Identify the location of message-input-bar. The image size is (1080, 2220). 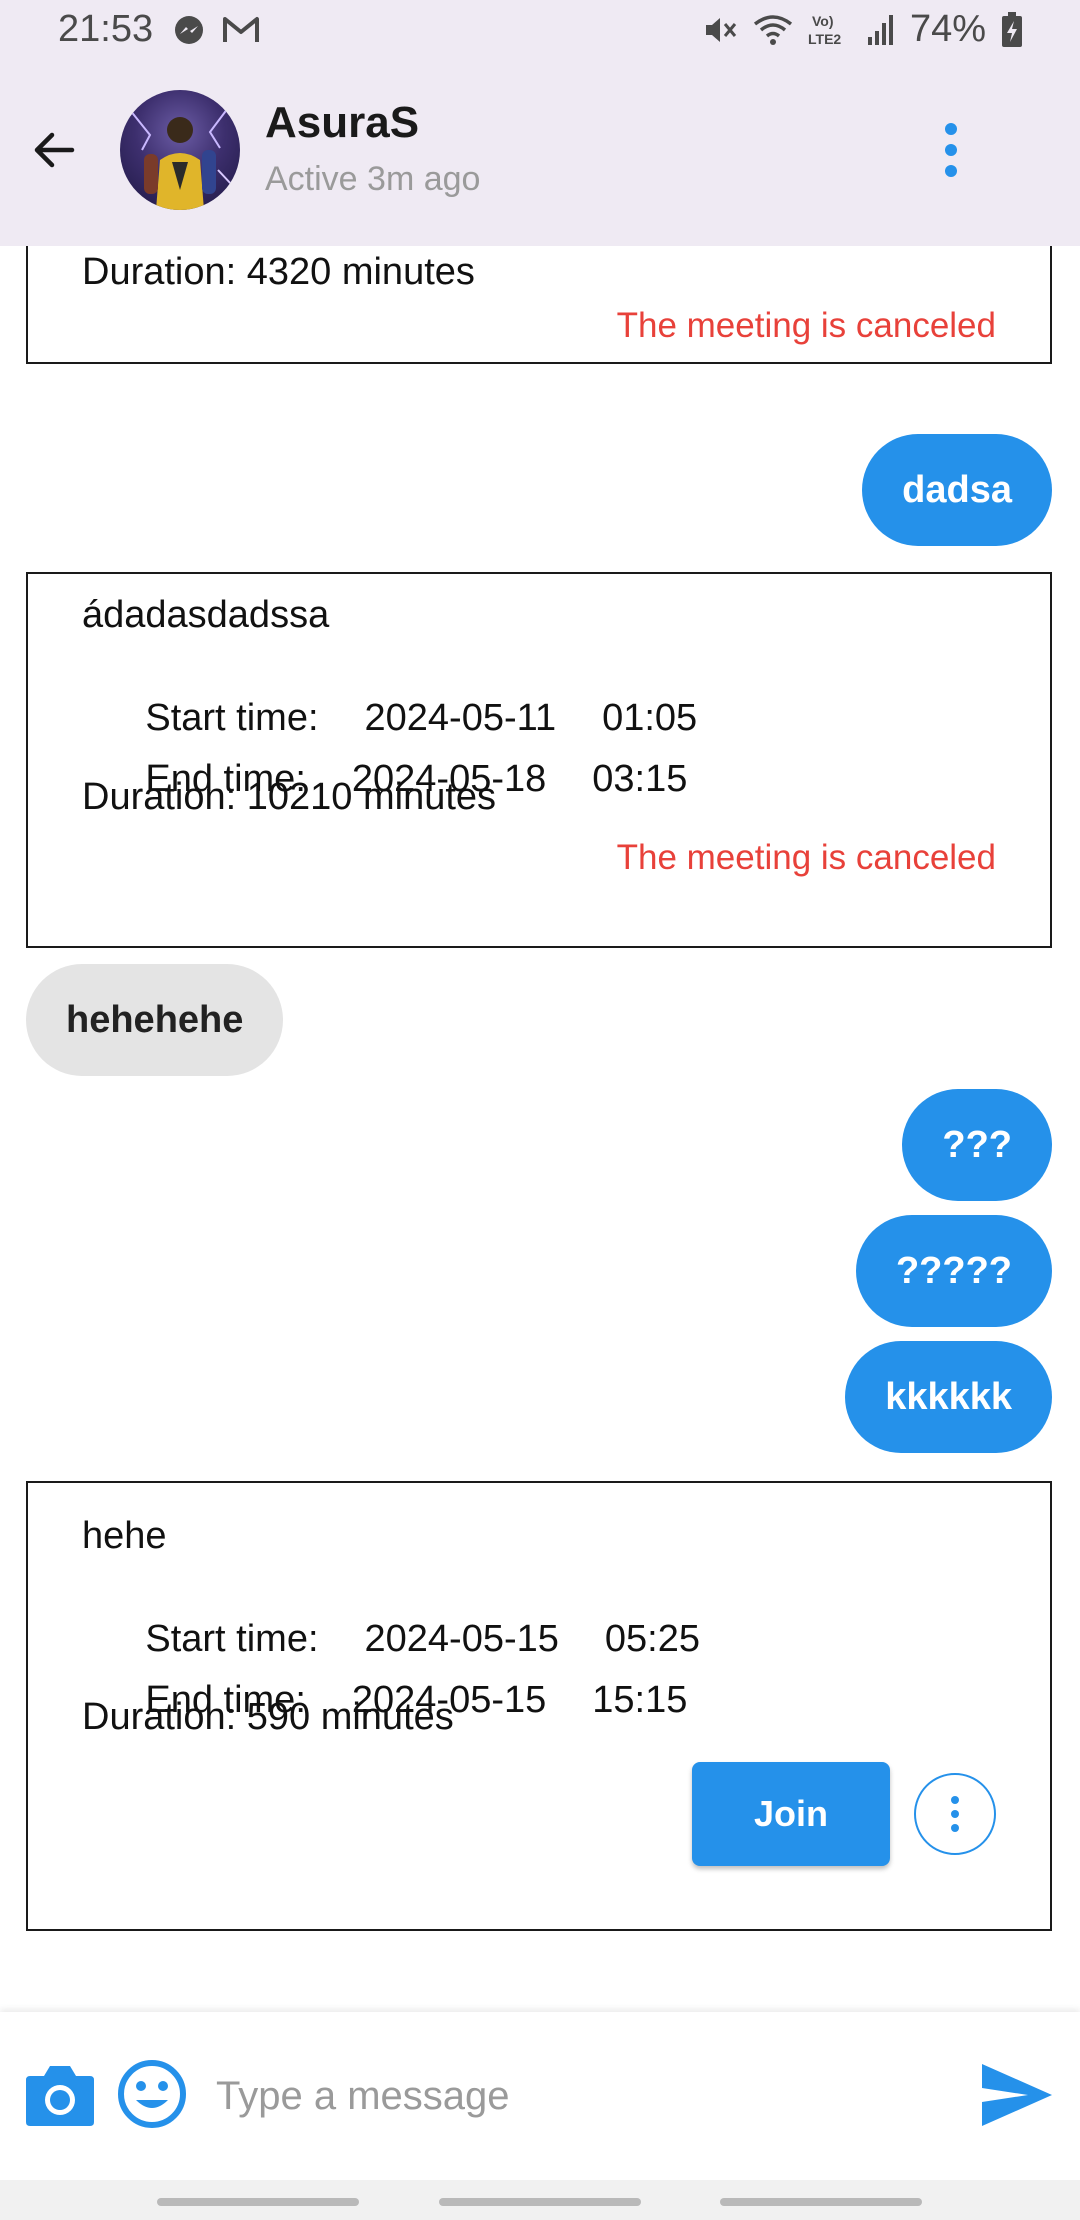
(540, 2096).